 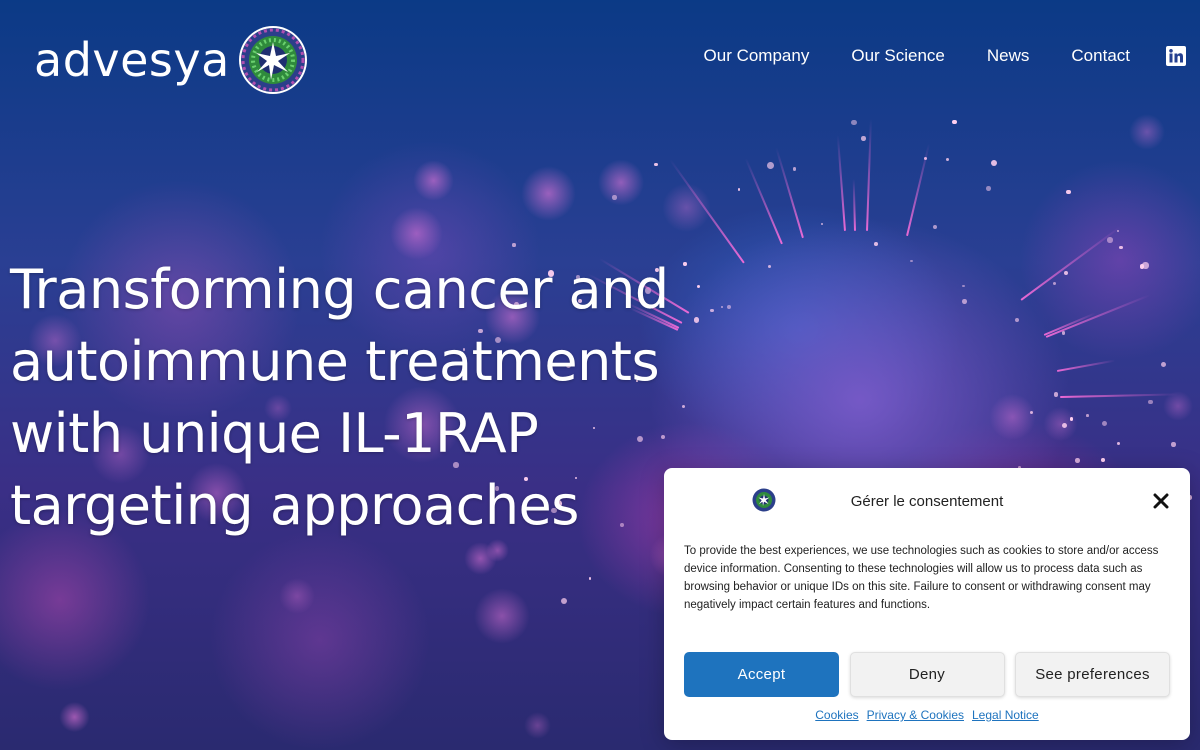 What do you see at coordinates (915, 715) in the screenshot?
I see `privacy-cookies-link: Privacy & Cookies` at bounding box center [915, 715].